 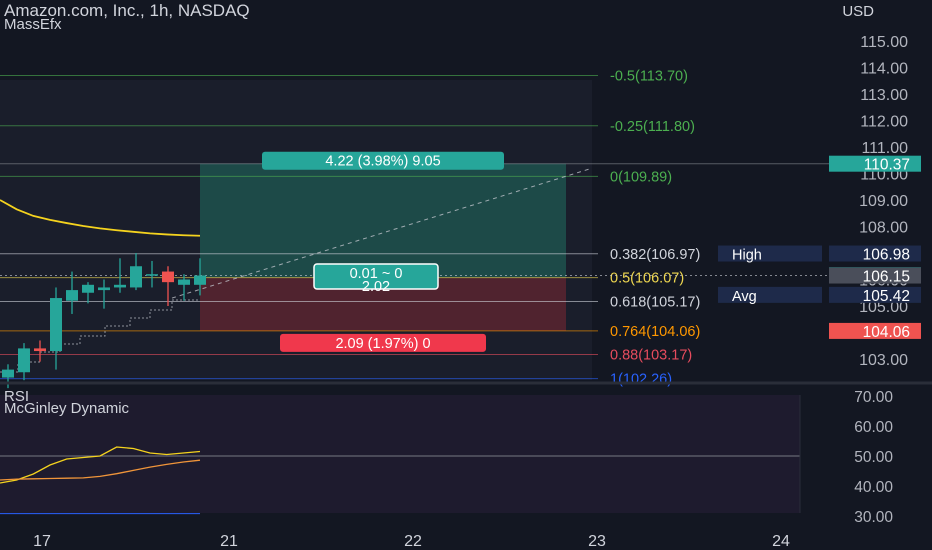 I want to click on time-axis-label: 22, so click(x=413, y=541).